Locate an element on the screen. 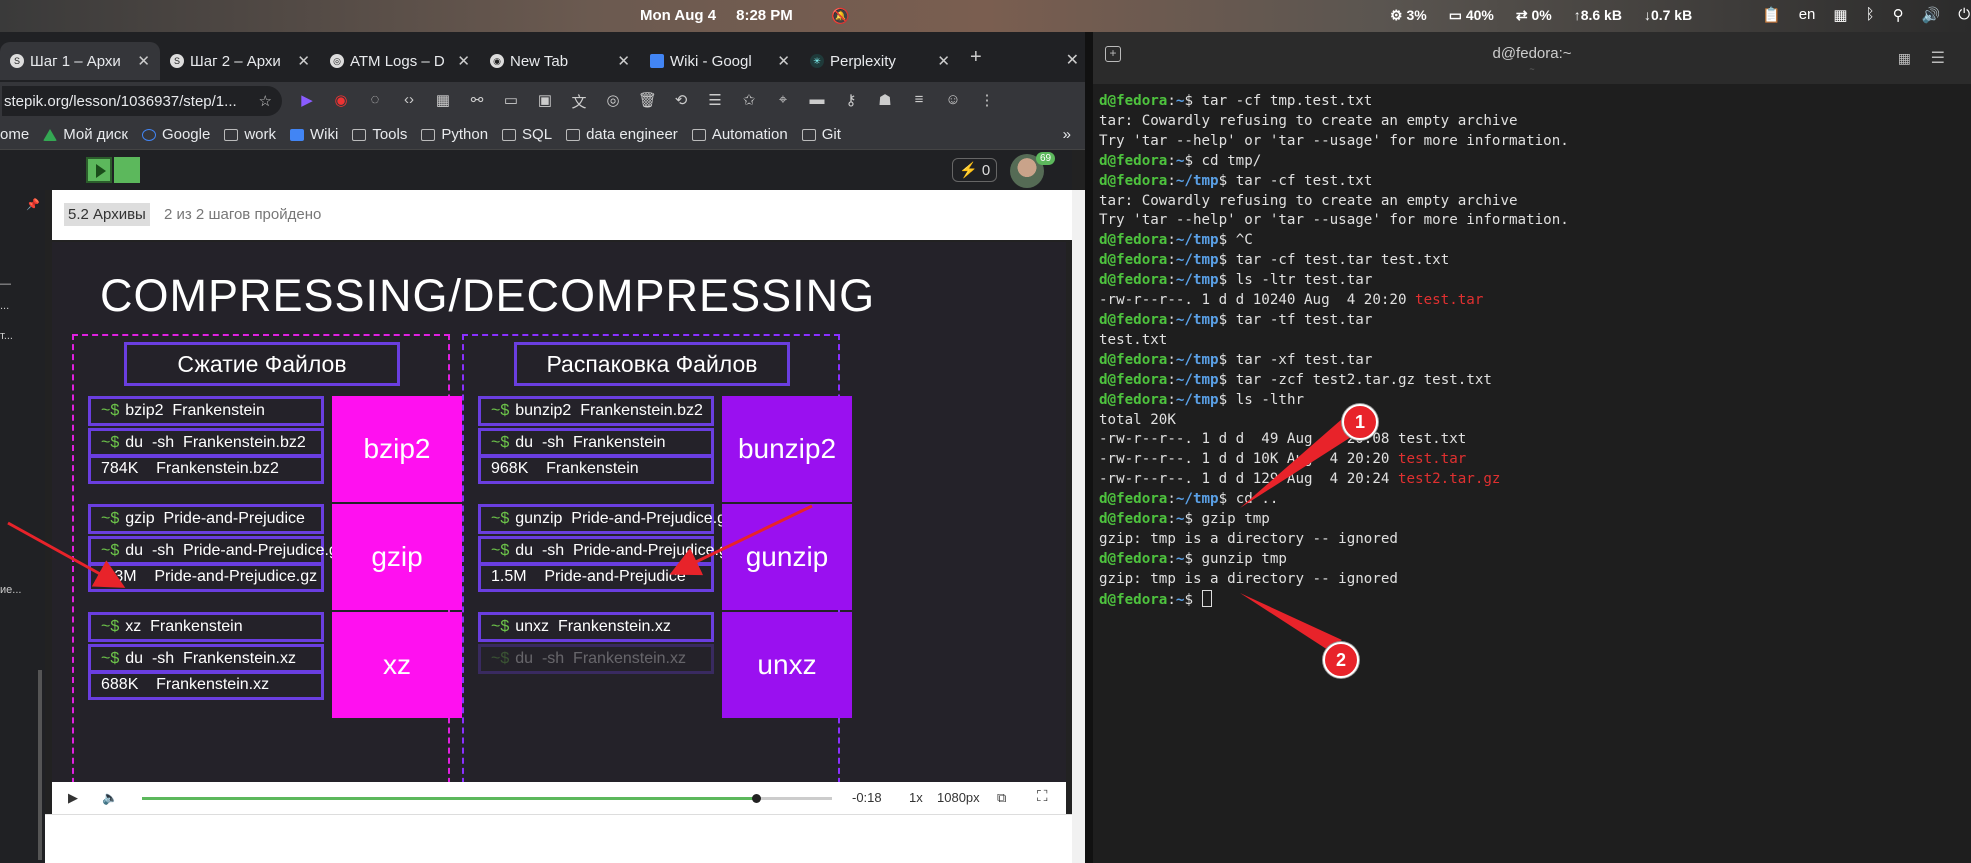  fullscreen-icon: ⛶ is located at coordinates (1042, 796).